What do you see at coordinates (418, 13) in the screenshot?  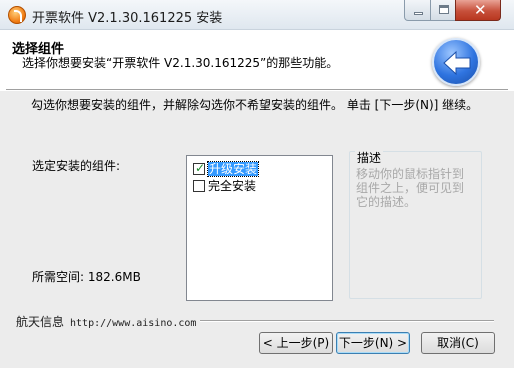 I see `minimize-icon` at bounding box center [418, 13].